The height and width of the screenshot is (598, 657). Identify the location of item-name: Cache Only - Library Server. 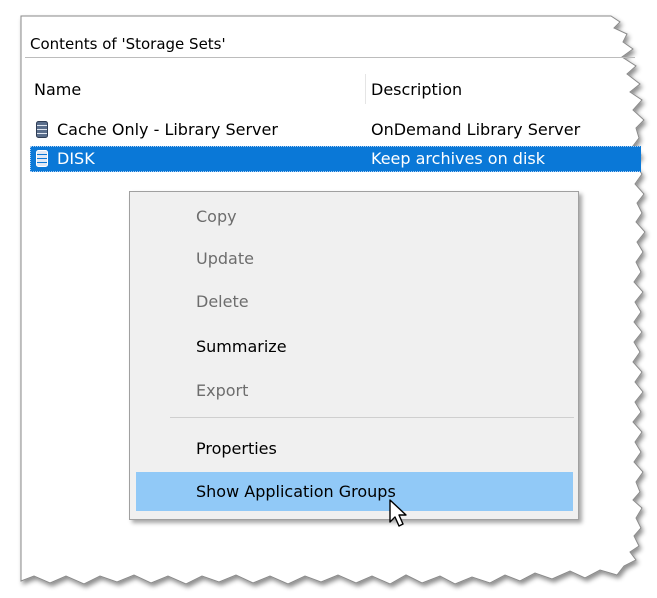
(167, 129).